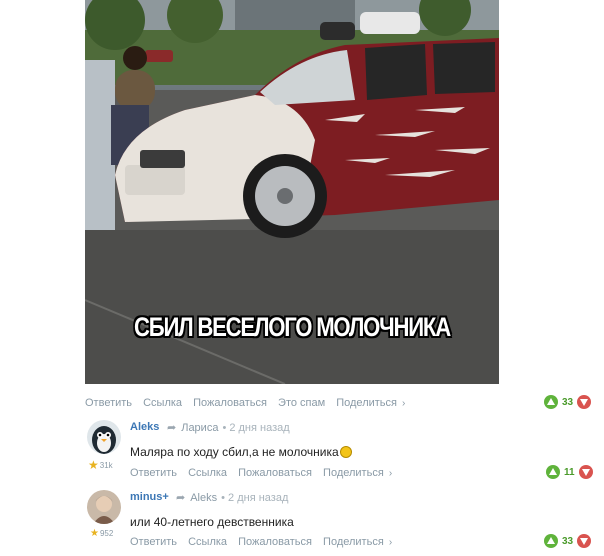 The image size is (604, 556). I want to click on karma-value: 31k, so click(106, 465).